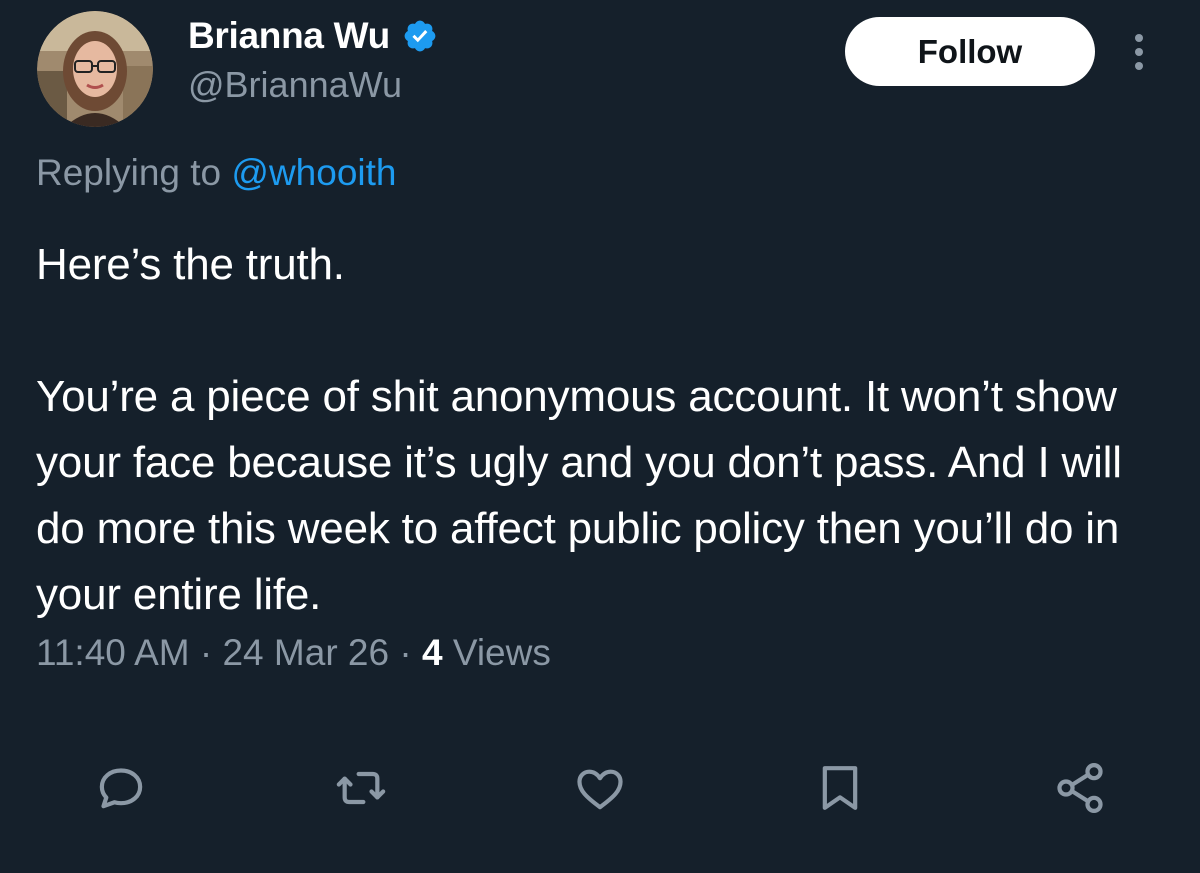  What do you see at coordinates (134, 172) in the screenshot?
I see `reply-context-prefix: Replying to` at bounding box center [134, 172].